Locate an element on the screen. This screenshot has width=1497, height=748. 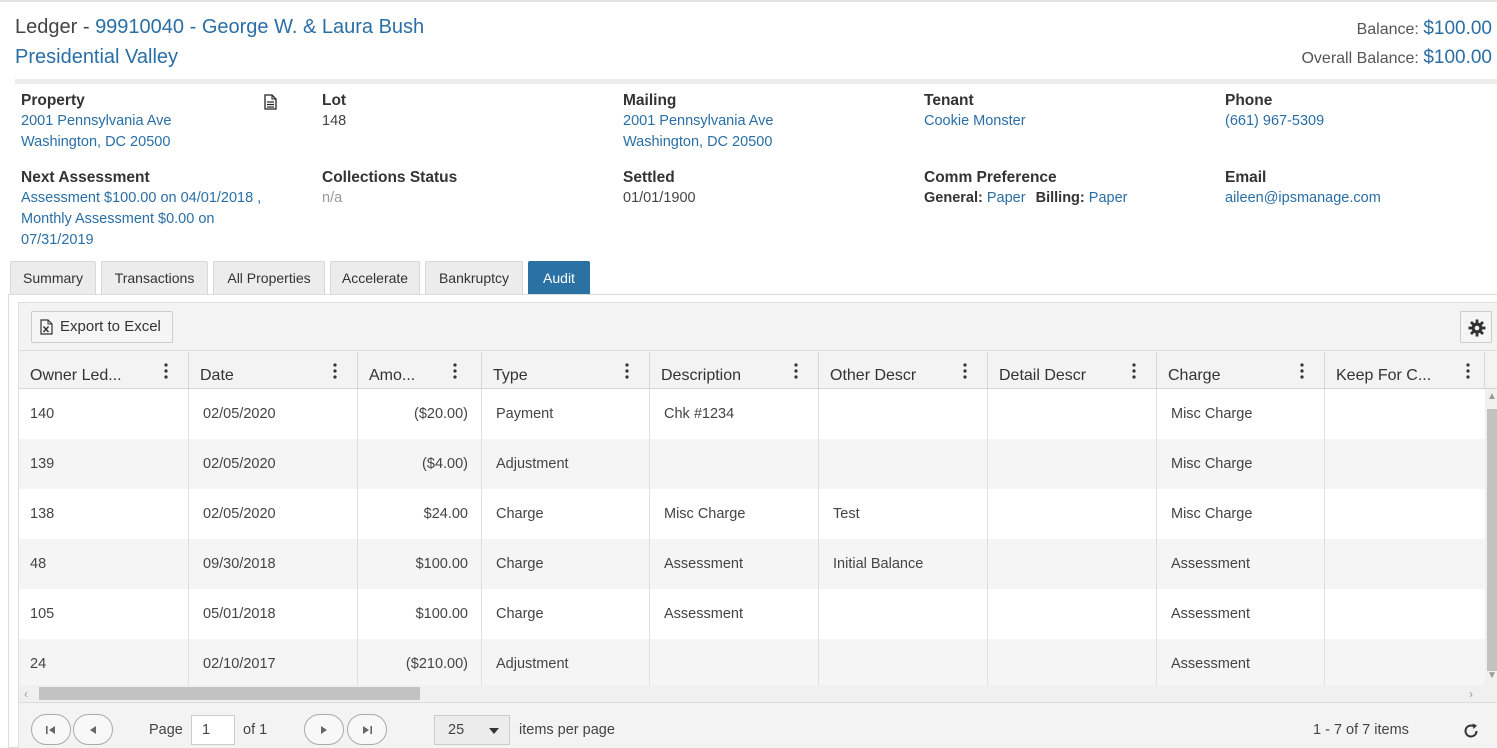
community-link: Presidential Valley is located at coordinates (96, 57).